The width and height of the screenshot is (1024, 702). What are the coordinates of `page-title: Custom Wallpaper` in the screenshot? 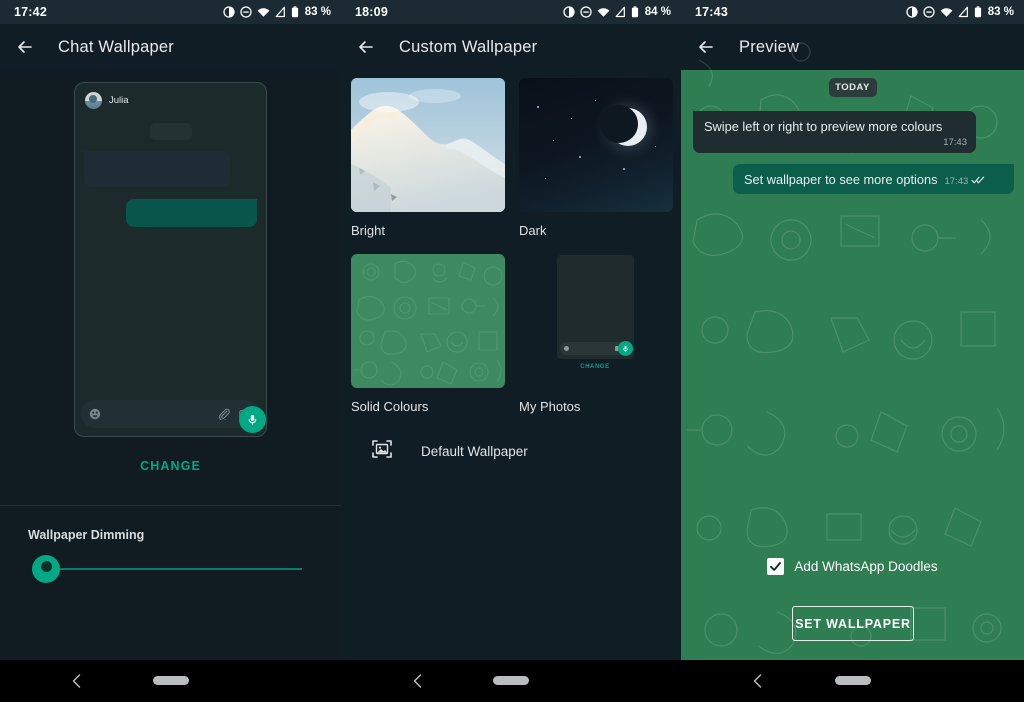 It's located at (468, 46).